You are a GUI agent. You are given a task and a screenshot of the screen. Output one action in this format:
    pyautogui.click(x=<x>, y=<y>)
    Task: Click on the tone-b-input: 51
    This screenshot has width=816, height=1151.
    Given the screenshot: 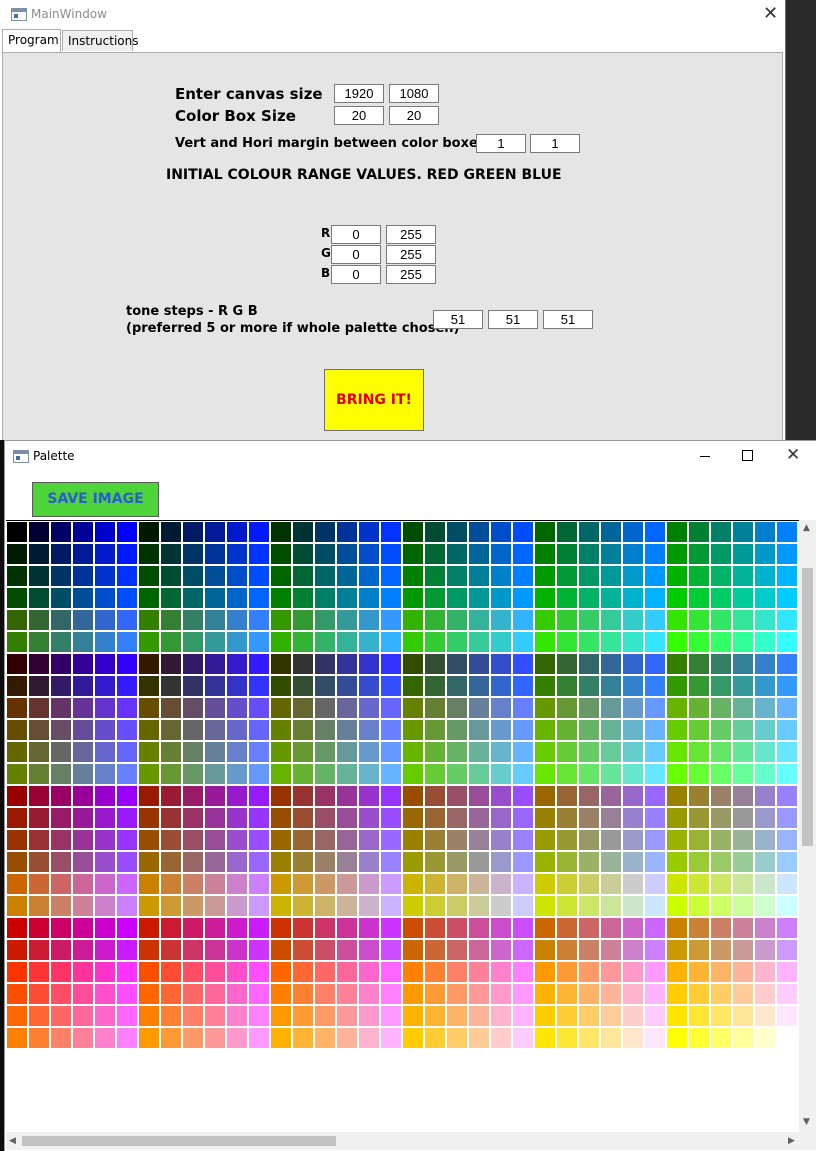 What is the action you would take?
    pyautogui.click(x=568, y=319)
    